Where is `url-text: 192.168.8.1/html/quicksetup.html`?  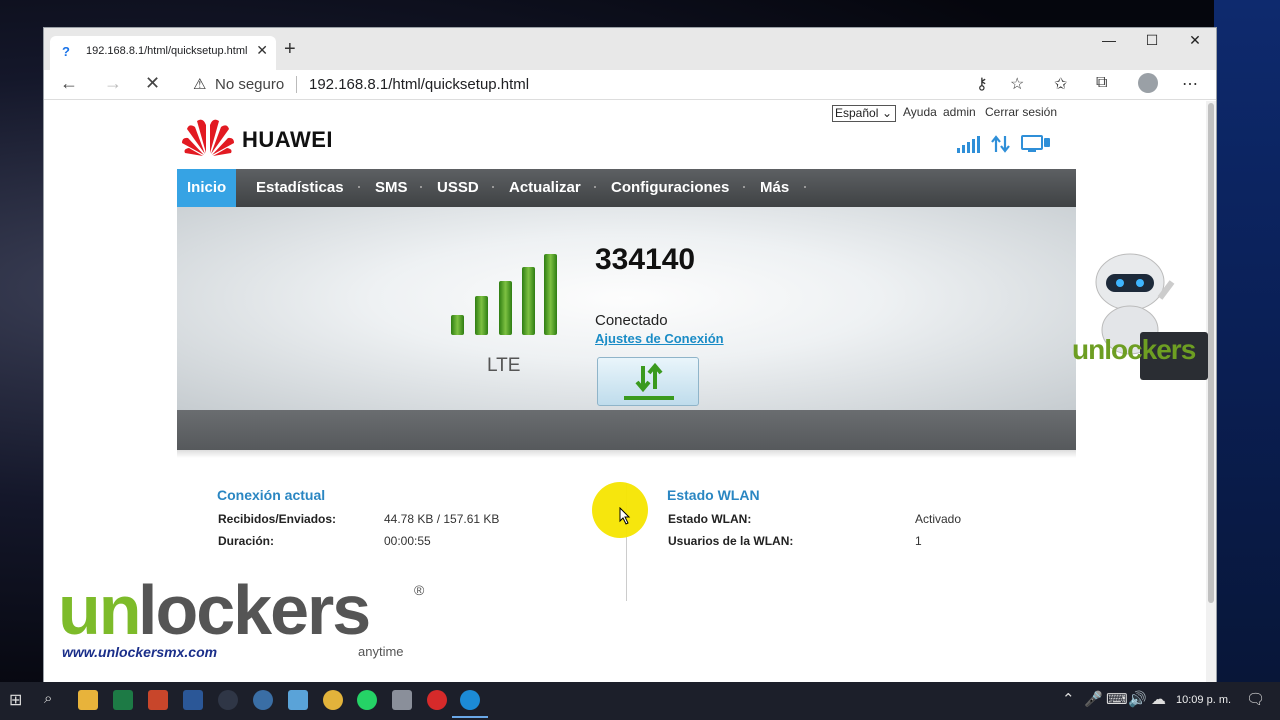 url-text: 192.168.8.1/html/quicksetup.html is located at coordinates (419, 84).